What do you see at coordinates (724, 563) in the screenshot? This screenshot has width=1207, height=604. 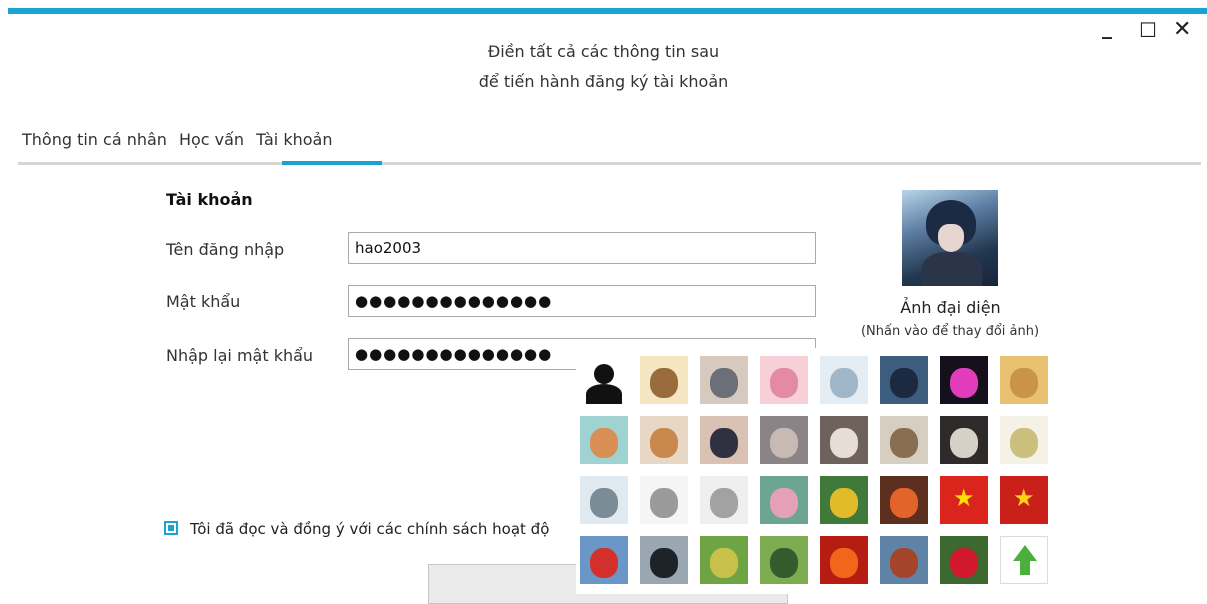 I see `rice-terrace-avatar-shape` at bounding box center [724, 563].